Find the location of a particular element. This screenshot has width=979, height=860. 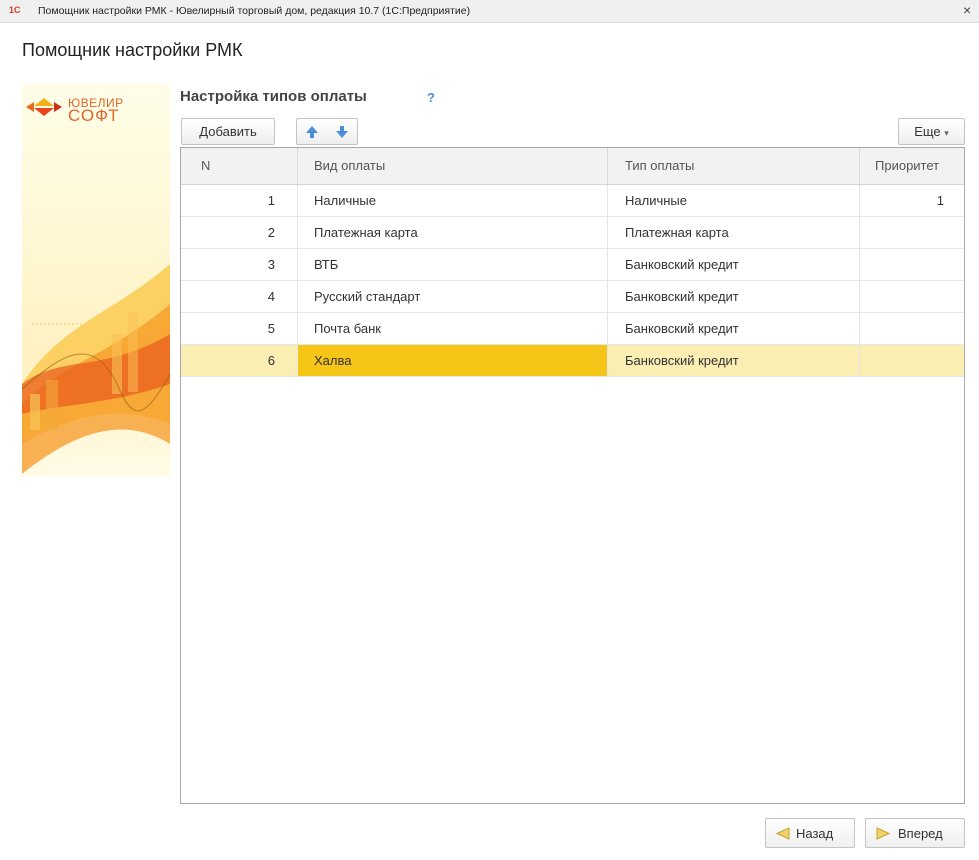

column-header-priority: Приоритет is located at coordinates (912, 166).